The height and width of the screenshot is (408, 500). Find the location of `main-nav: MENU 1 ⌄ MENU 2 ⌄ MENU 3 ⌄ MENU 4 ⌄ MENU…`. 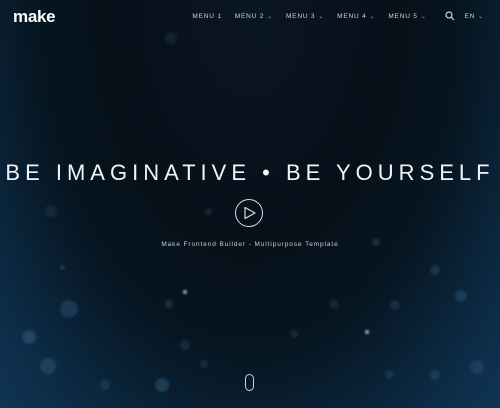

main-nav: MENU 1 ⌄ MENU 2 ⌄ MENU 3 ⌄ MENU 4 ⌄ MENU… is located at coordinates (338, 16).